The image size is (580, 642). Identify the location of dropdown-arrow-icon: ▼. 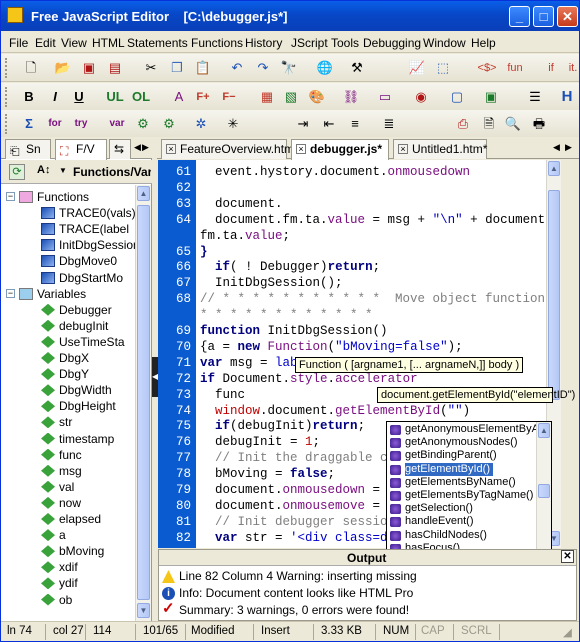
(63, 170).